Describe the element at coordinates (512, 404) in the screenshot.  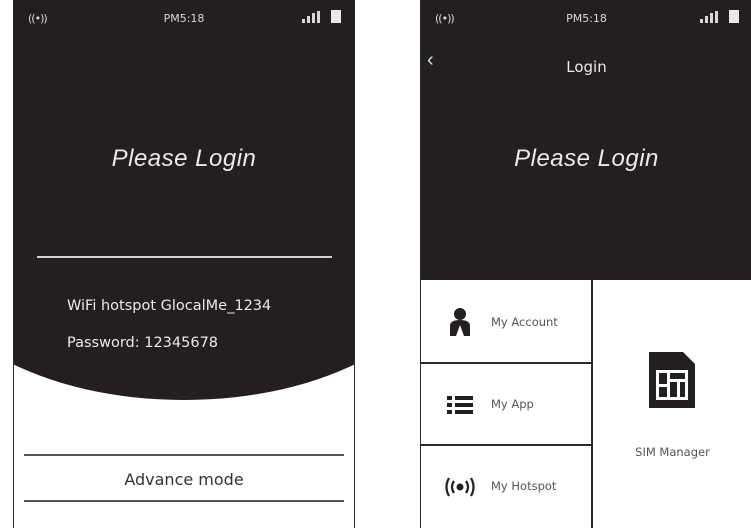
I see `my-app-label: My App` at that location.